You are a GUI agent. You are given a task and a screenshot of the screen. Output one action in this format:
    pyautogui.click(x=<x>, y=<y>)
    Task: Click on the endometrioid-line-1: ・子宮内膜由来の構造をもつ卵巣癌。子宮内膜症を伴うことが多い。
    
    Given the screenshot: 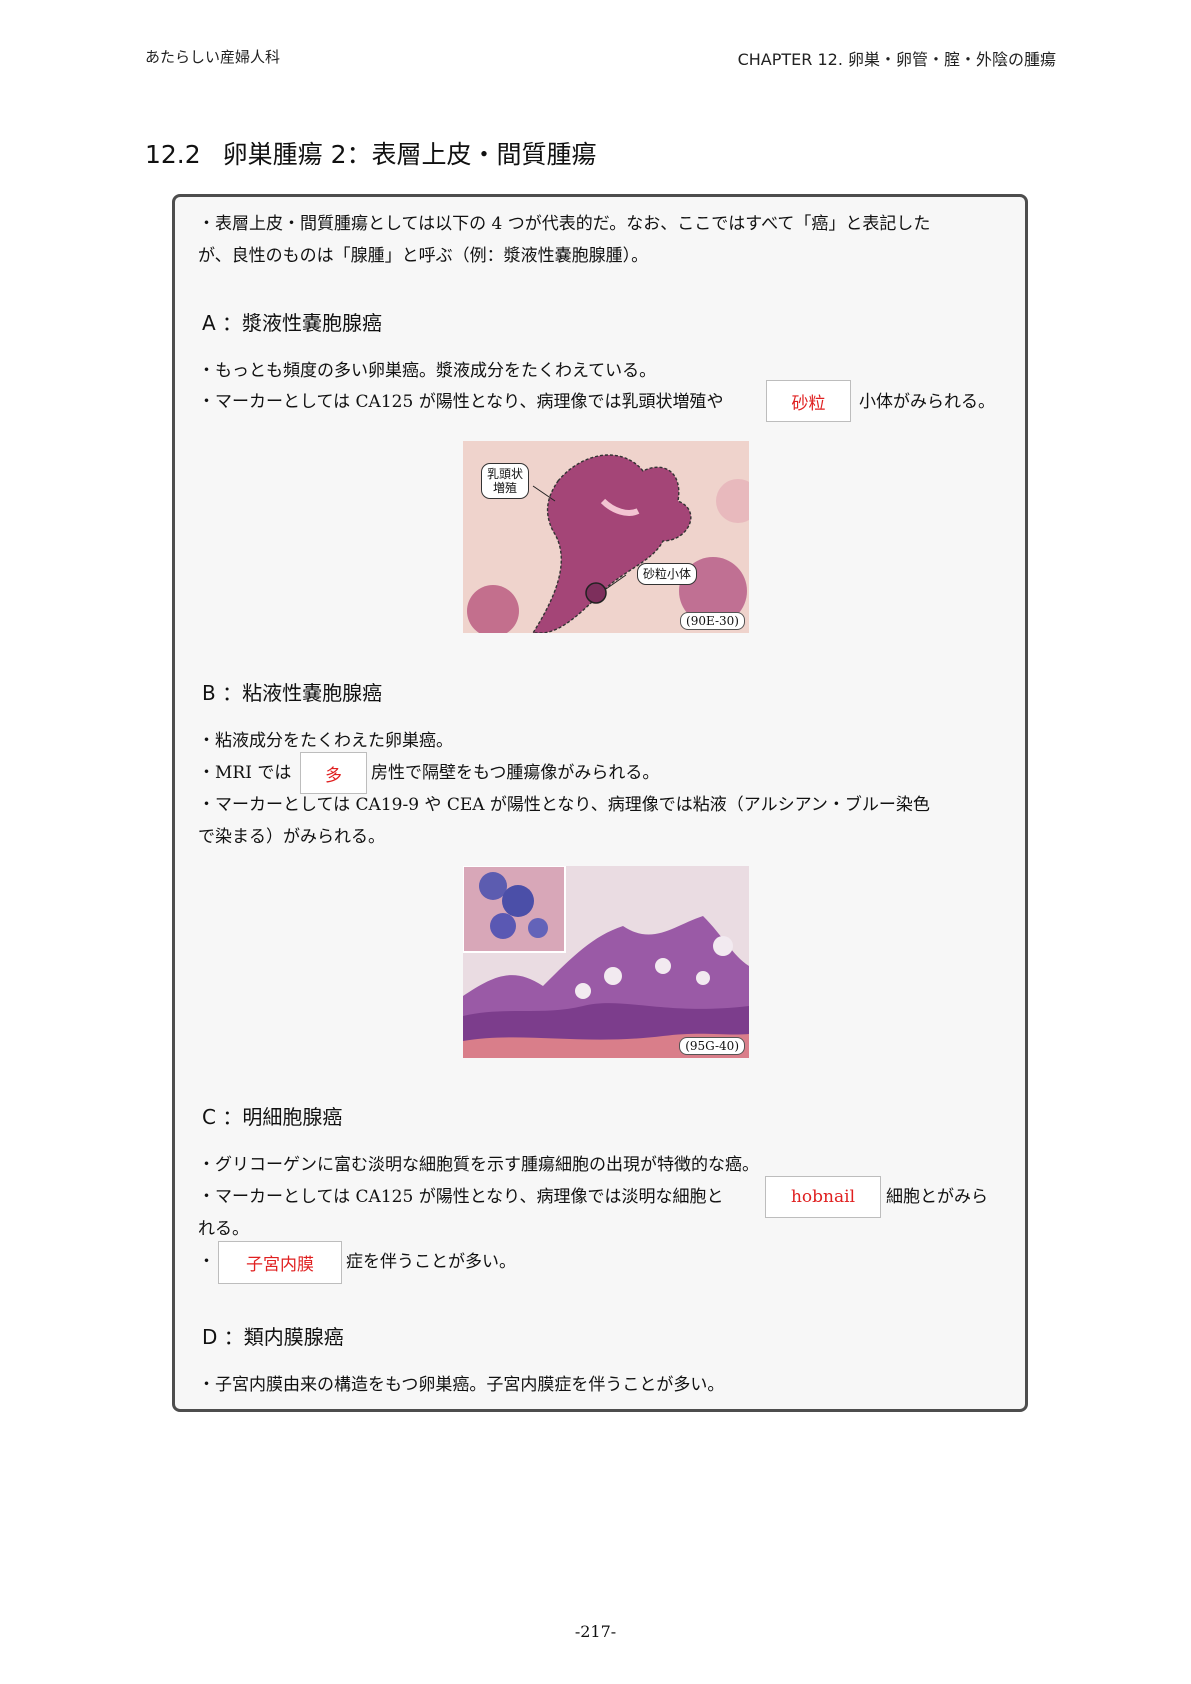 What is the action you would take?
    pyautogui.click(x=461, y=1385)
    